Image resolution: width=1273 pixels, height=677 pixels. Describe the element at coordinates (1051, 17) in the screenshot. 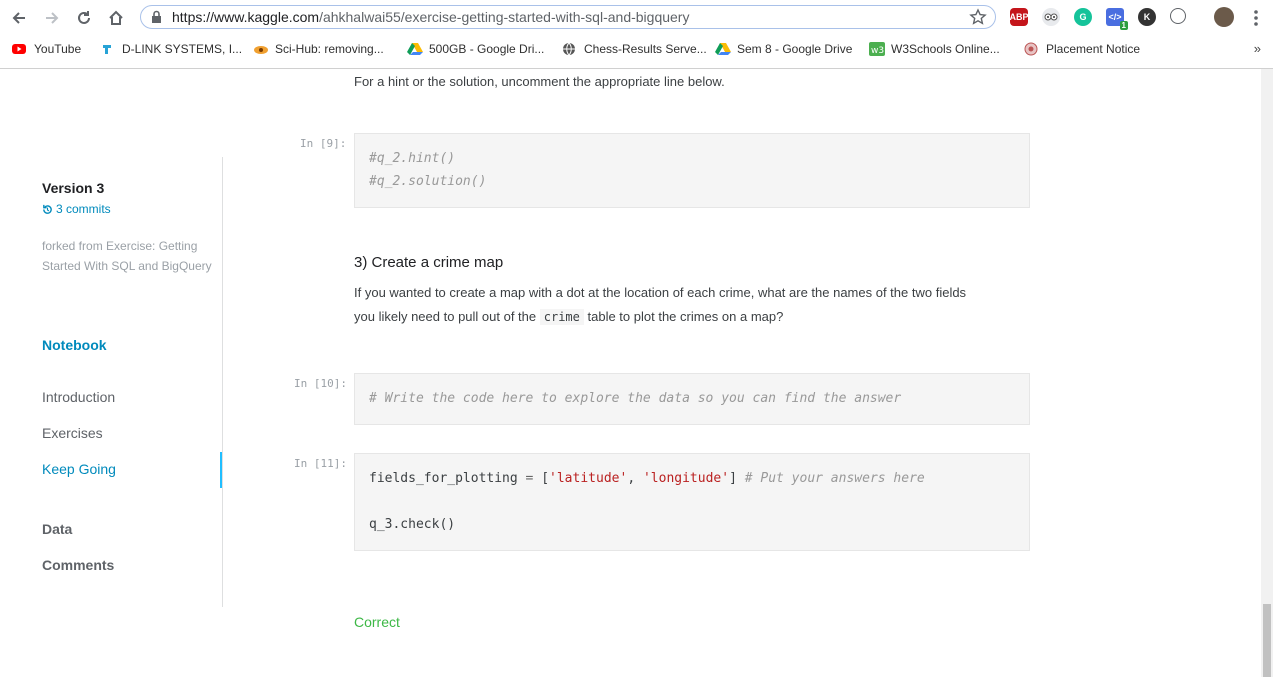

I see `owl-extension-icon` at that location.